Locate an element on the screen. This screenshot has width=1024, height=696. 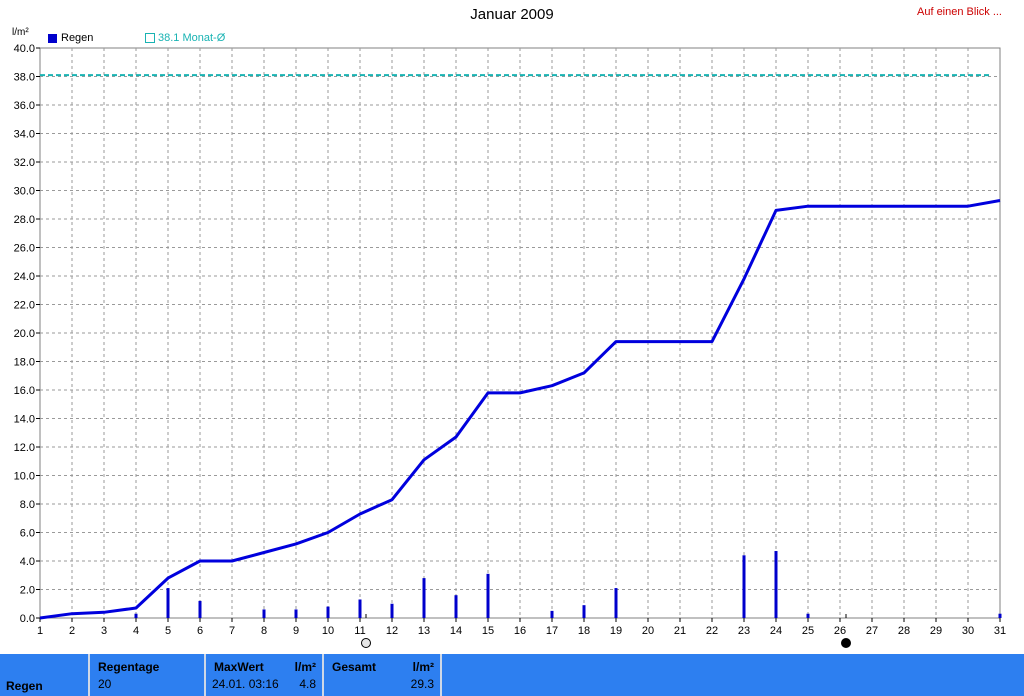
y-tick-label: 6.0 is located at coordinates (27, 534).